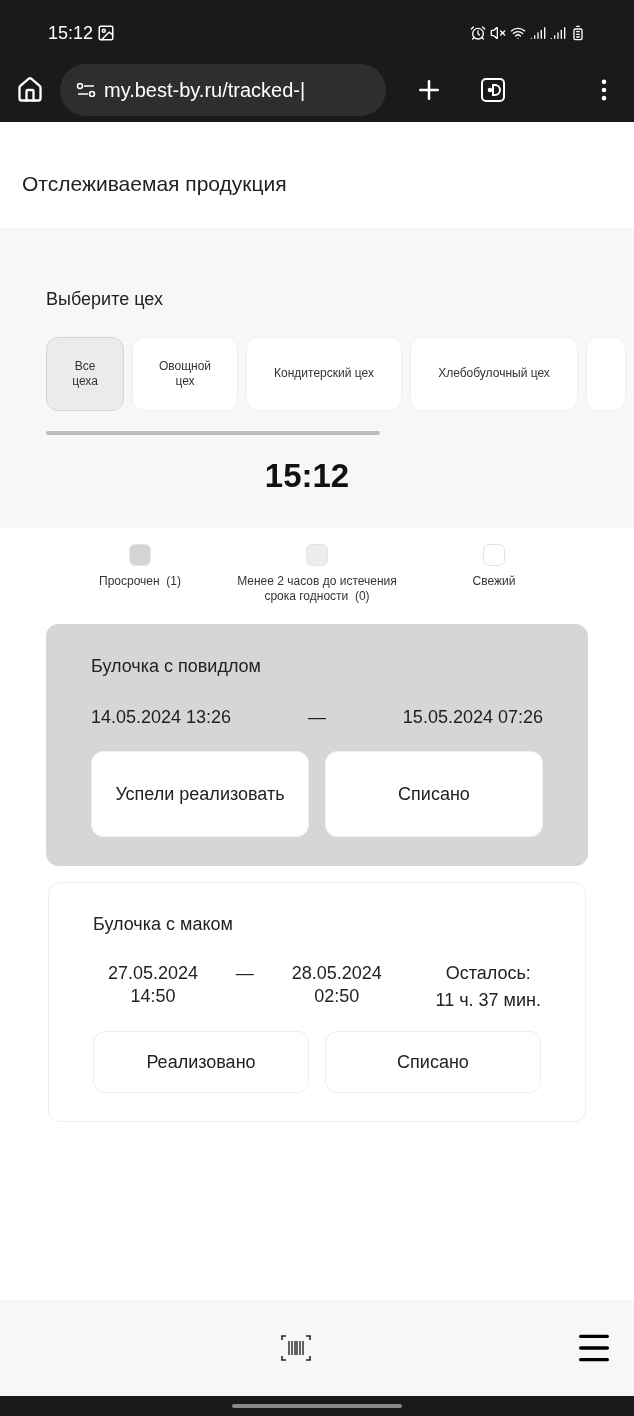 The width and height of the screenshot is (634, 1416). Describe the element at coordinates (30, 90) in the screenshot. I see `home-icon` at that location.